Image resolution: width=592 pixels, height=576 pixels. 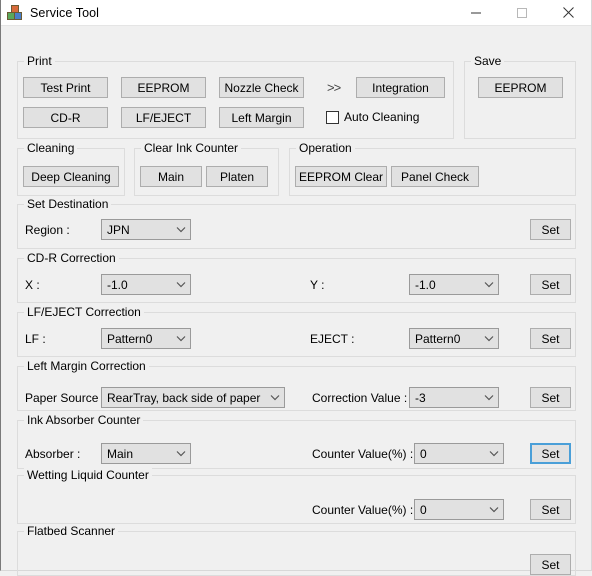 What do you see at coordinates (550, 397) in the screenshot?
I see `left-margin-correction-set-button: Set` at bounding box center [550, 397].